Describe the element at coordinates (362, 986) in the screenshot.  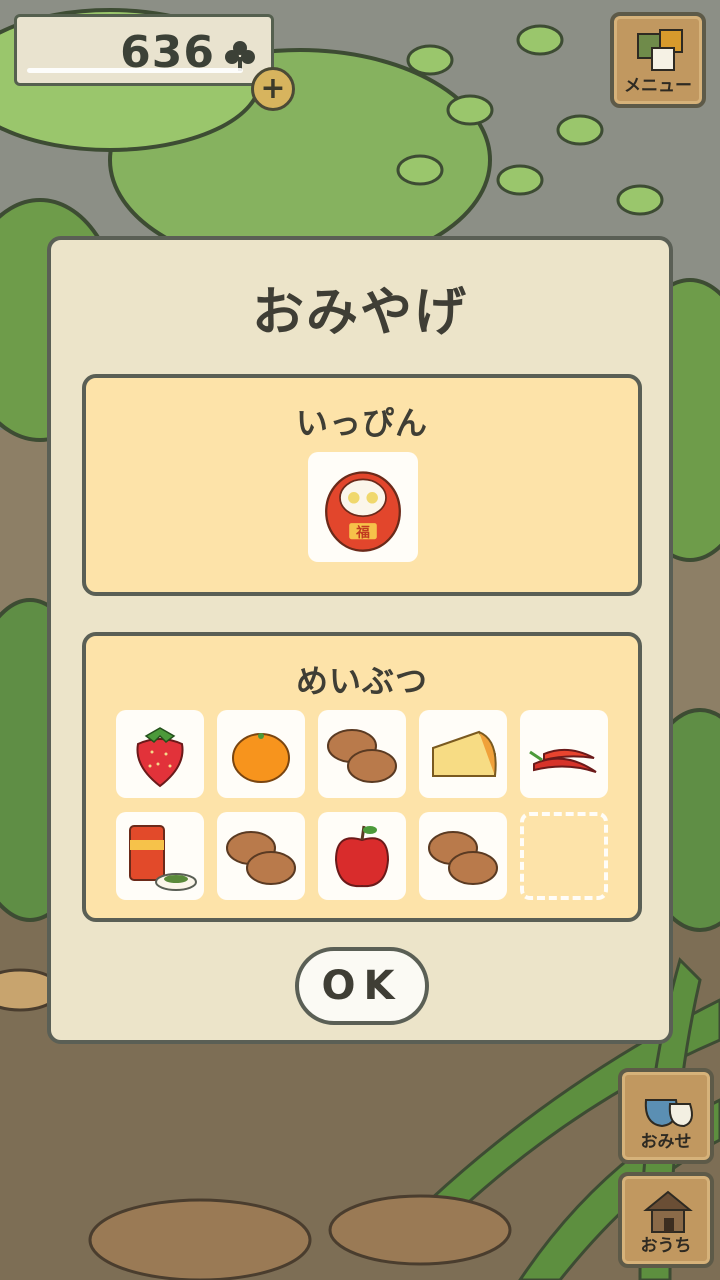
I see `ok-button: OK` at that location.